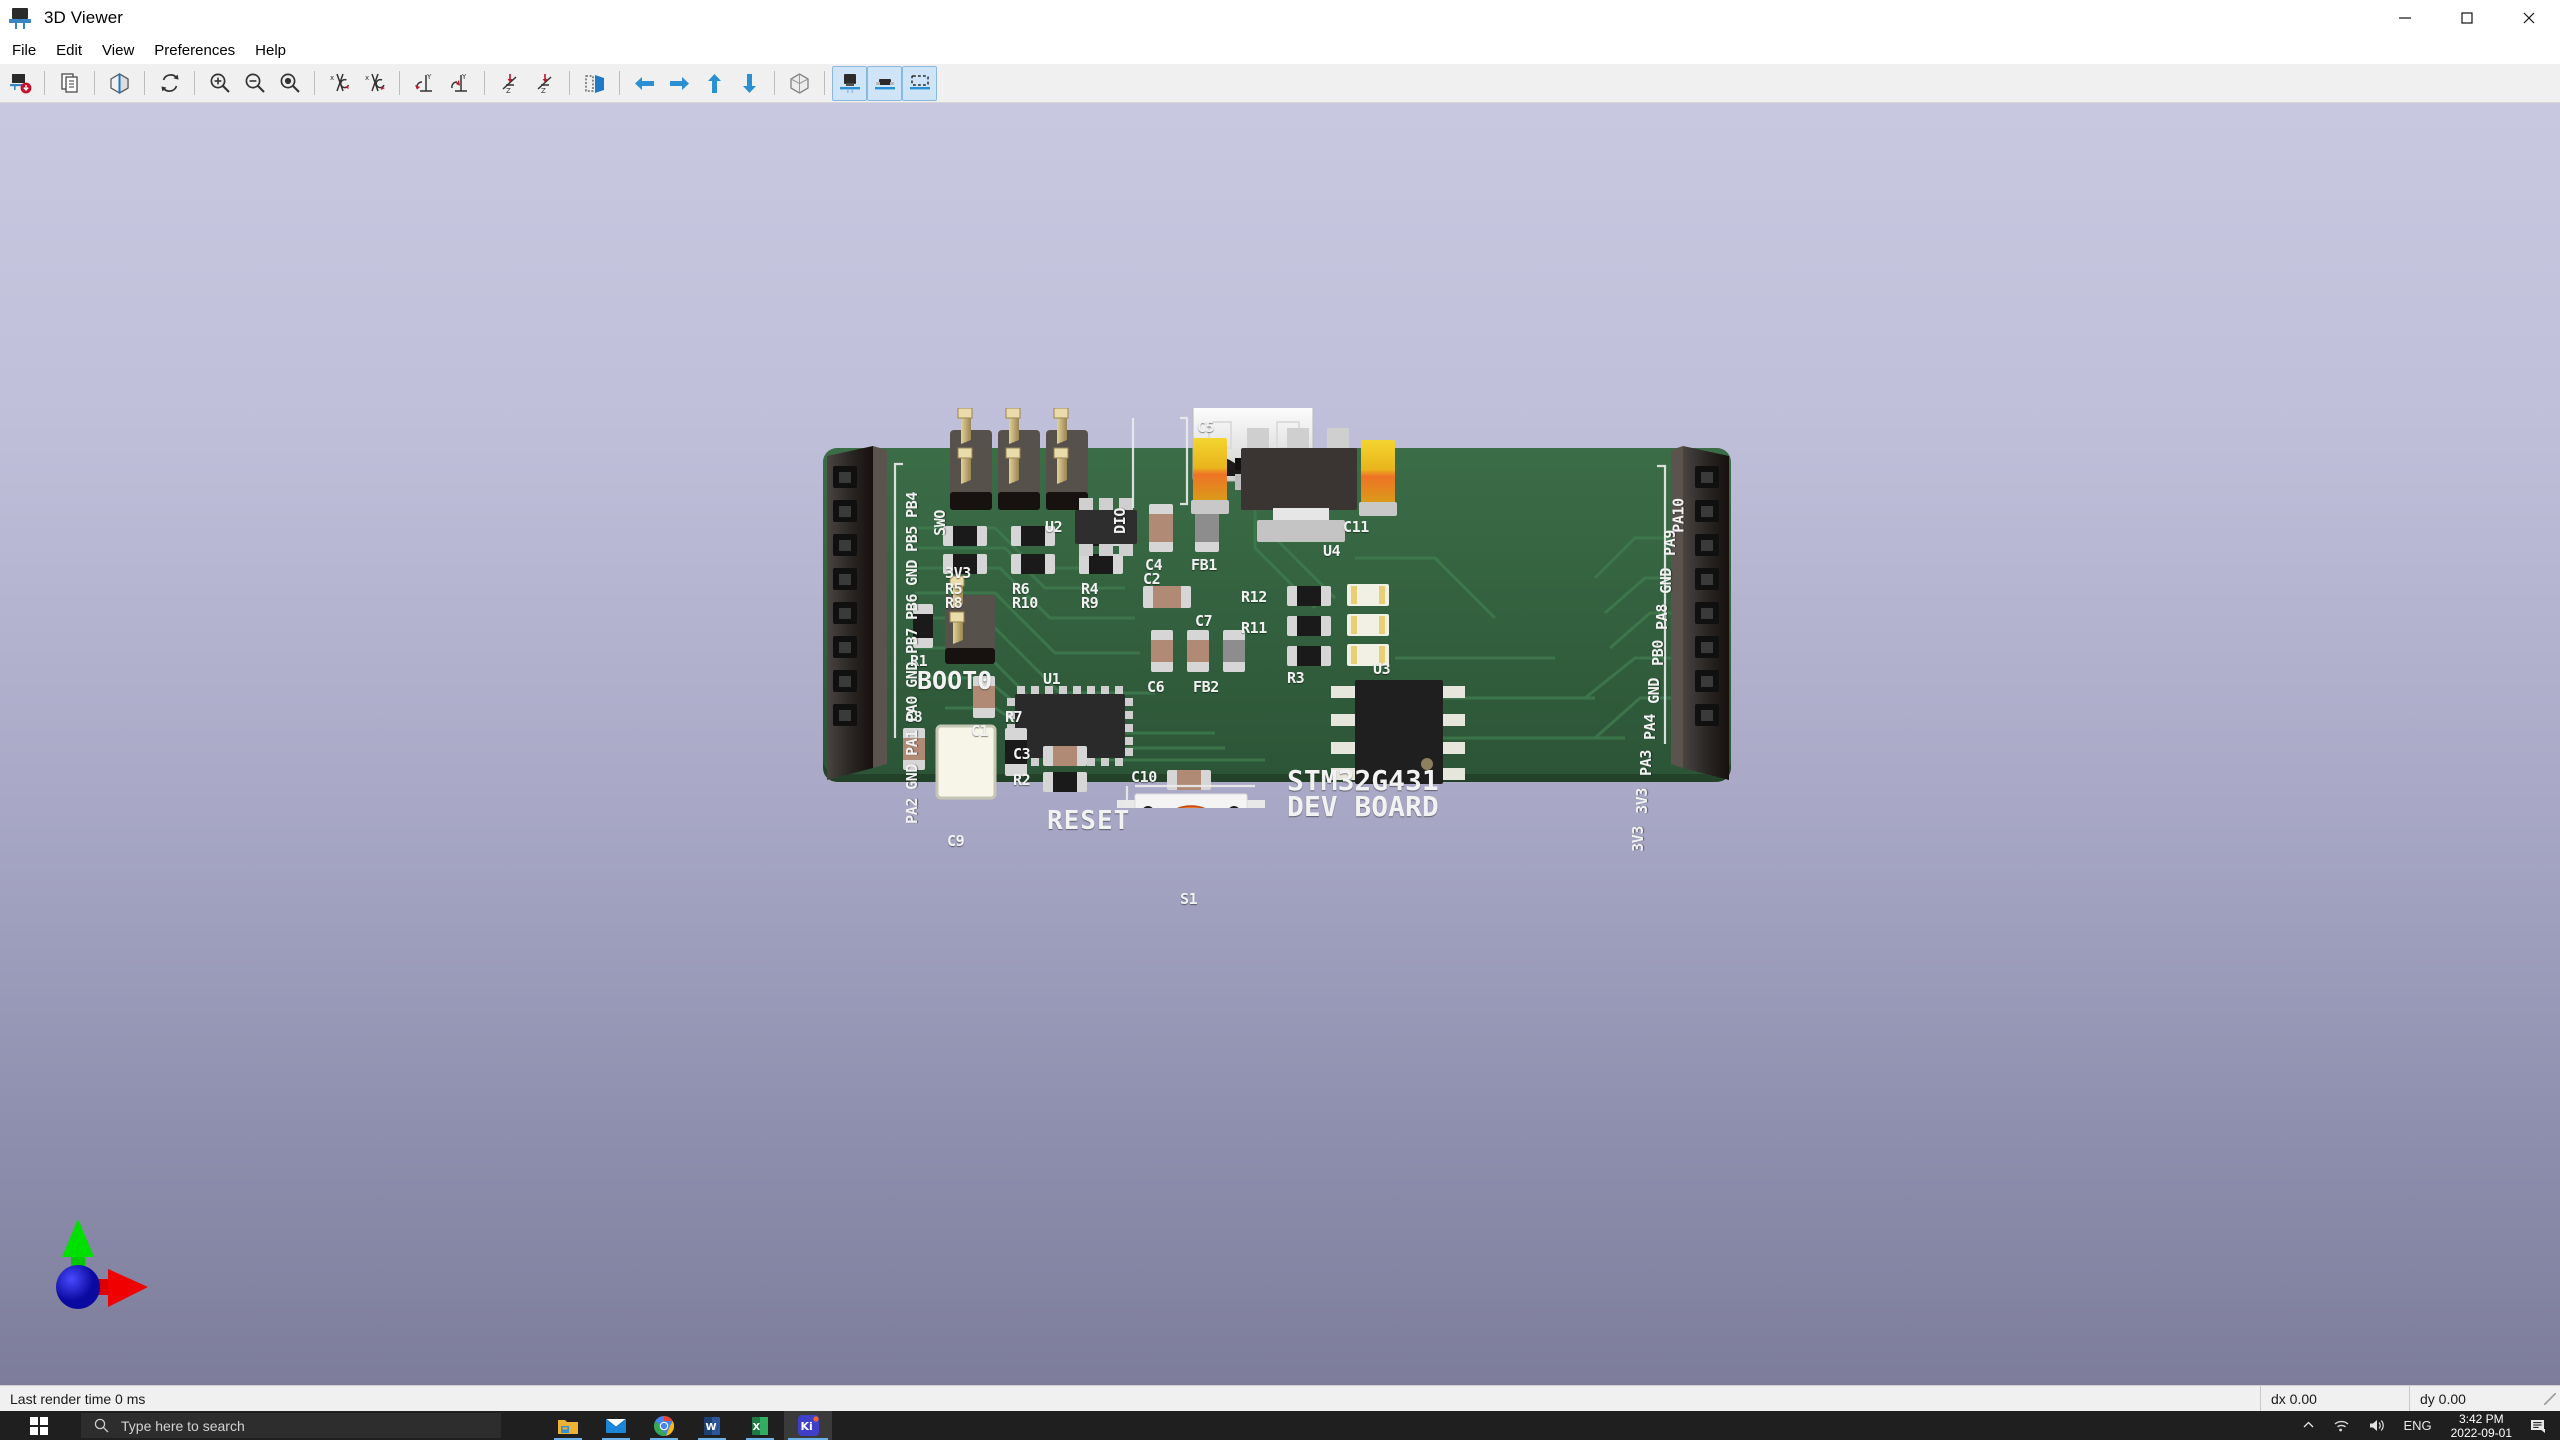 Image resolution: width=2560 pixels, height=1440 pixels. What do you see at coordinates (1204, 621) in the screenshot?
I see `silk-C7: C7` at bounding box center [1204, 621].